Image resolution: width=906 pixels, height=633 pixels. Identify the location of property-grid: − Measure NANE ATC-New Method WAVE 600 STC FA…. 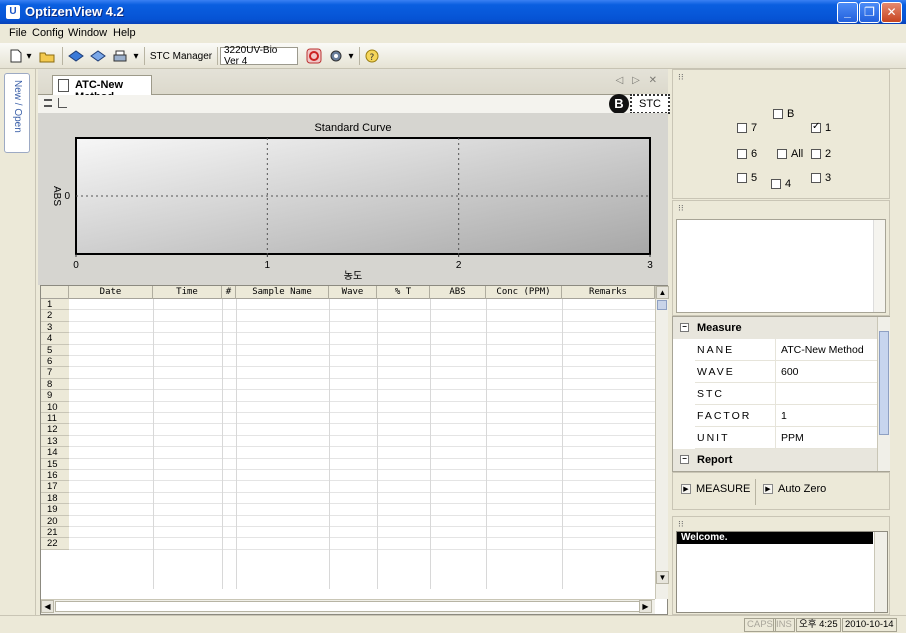
(781, 394).